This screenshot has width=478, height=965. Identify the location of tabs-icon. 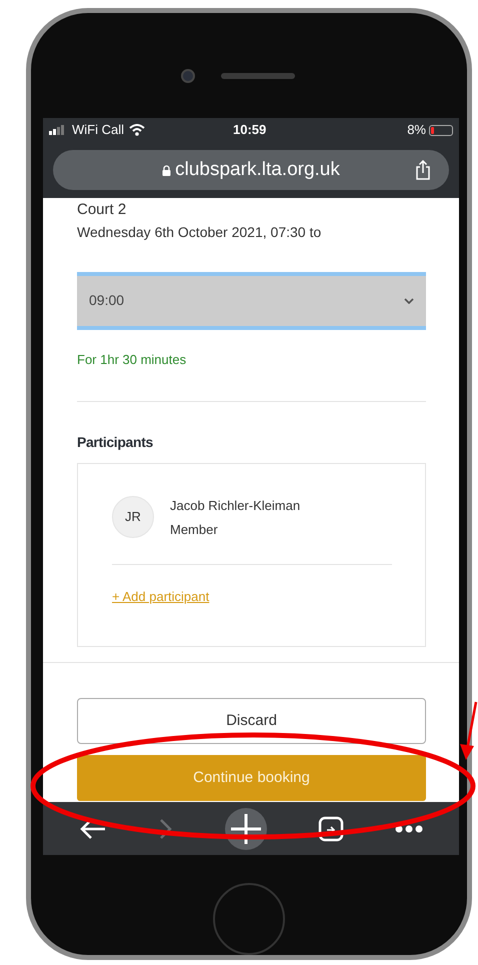
(331, 829).